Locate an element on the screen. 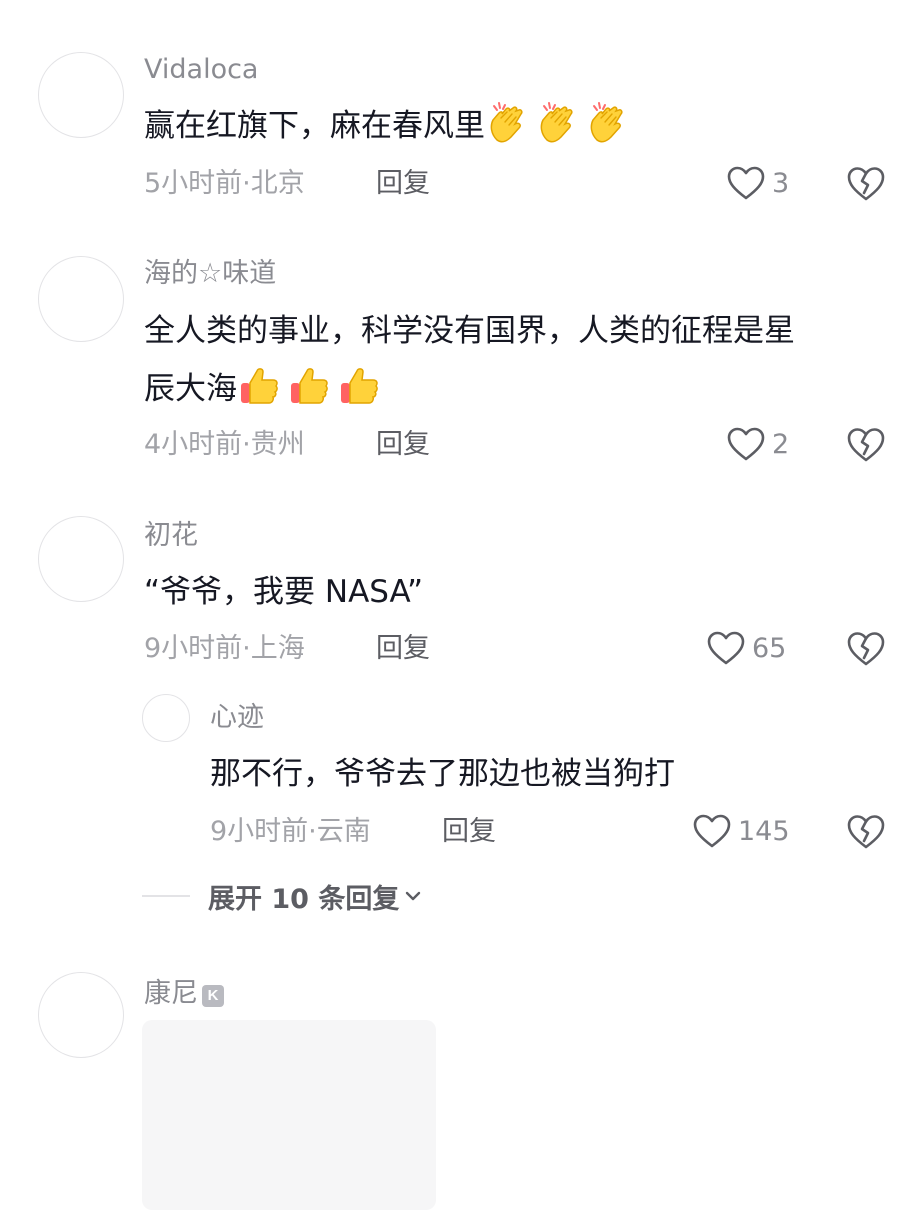  like-button: 3 is located at coordinates (757, 184).